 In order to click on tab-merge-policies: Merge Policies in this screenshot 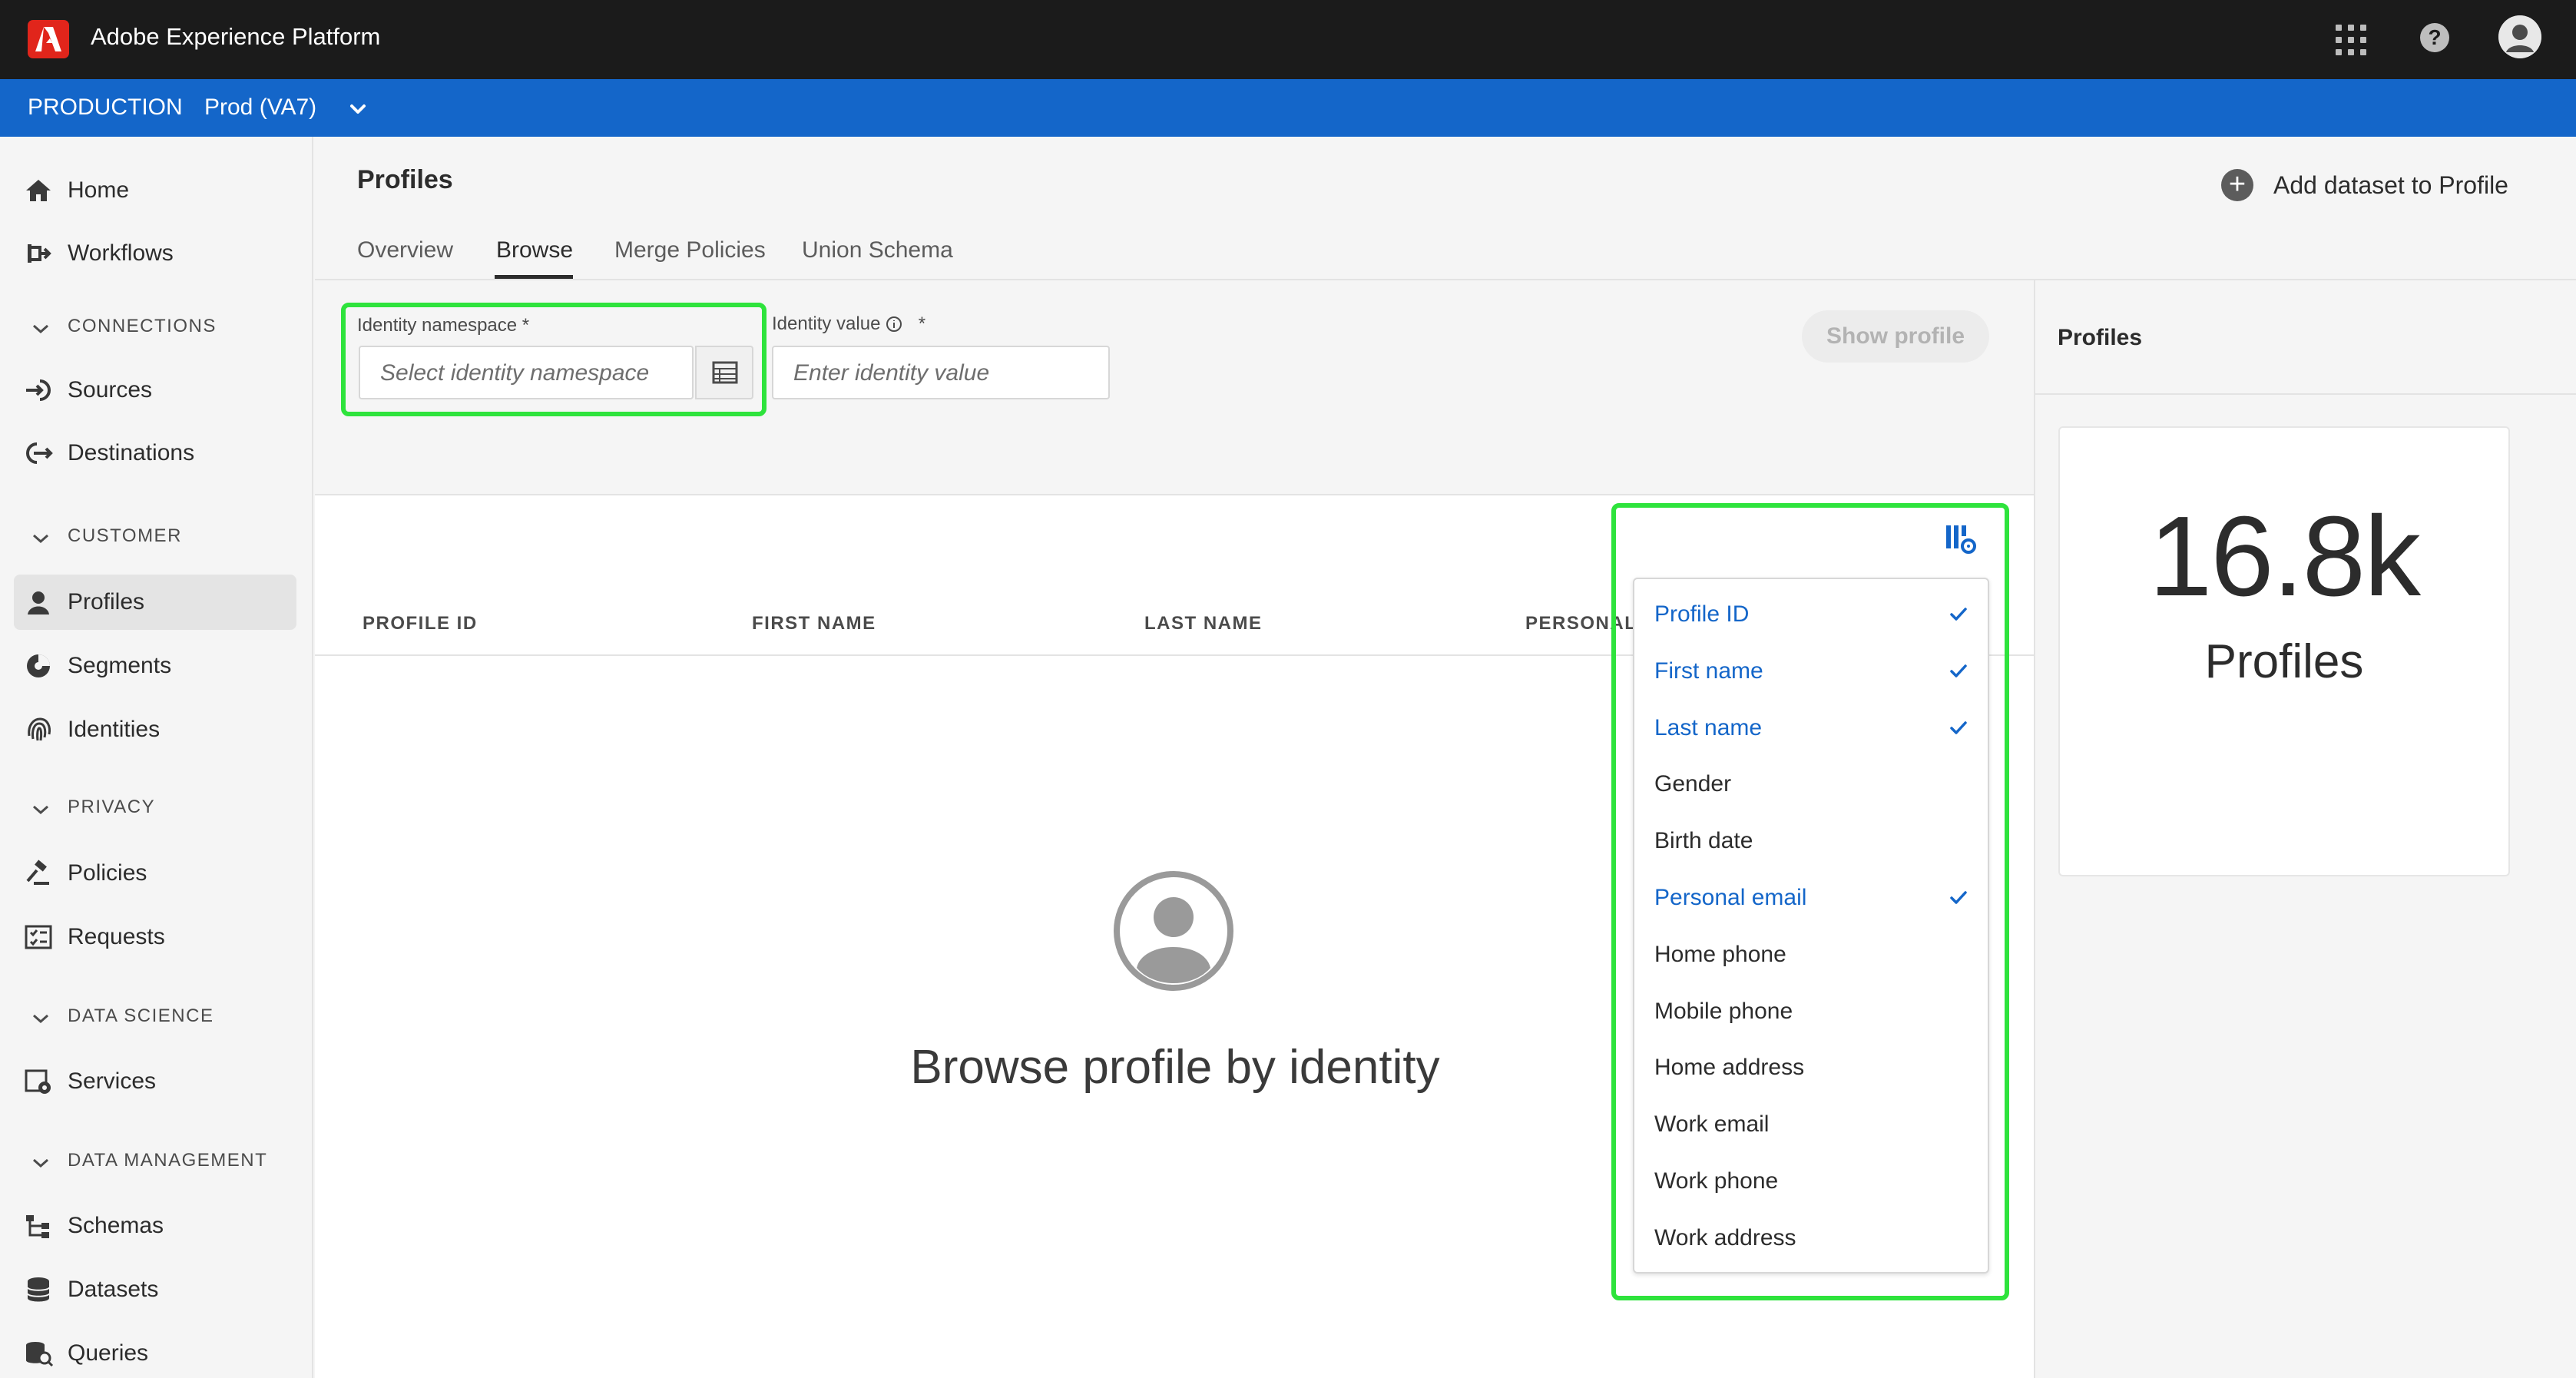, I will do `click(690, 250)`.